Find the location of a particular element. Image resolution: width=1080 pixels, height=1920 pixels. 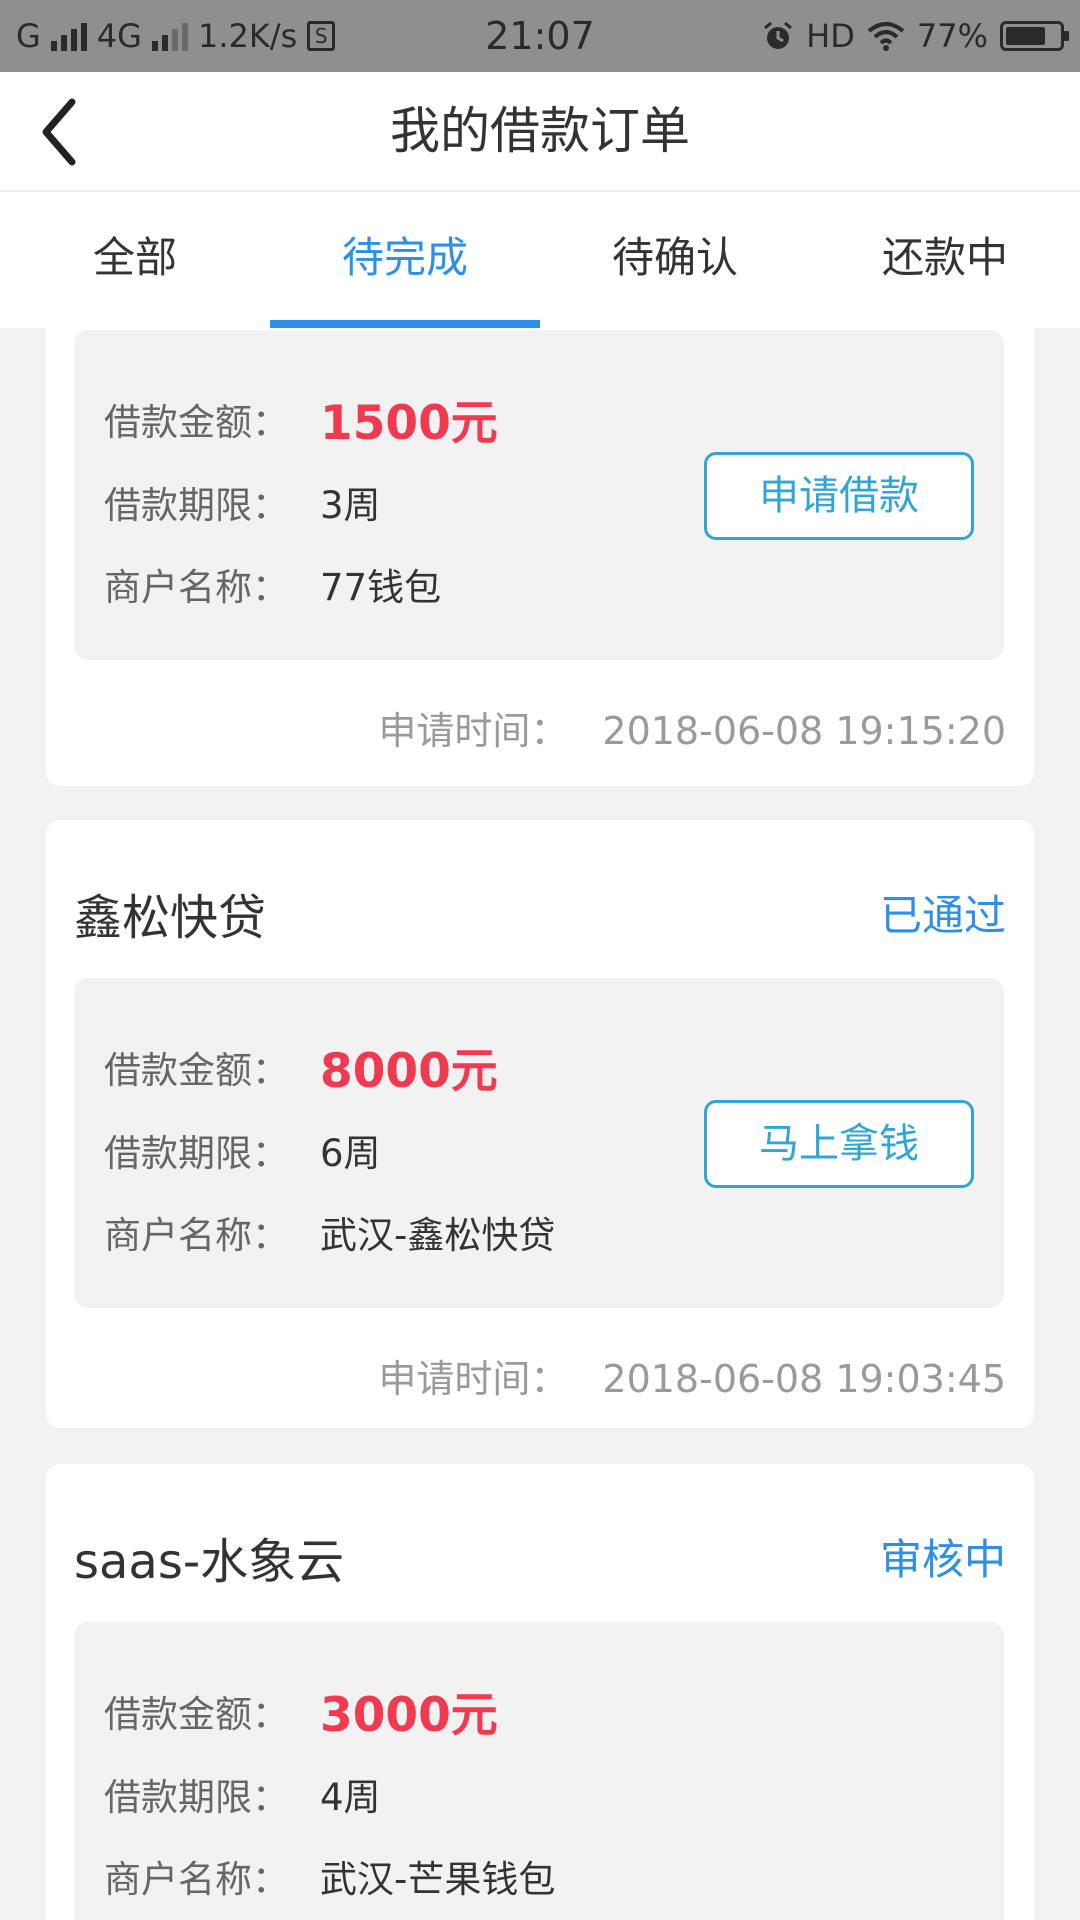

apply-time: 申请时间： 2018-06-08 19:15:20 is located at coordinates (692, 727).